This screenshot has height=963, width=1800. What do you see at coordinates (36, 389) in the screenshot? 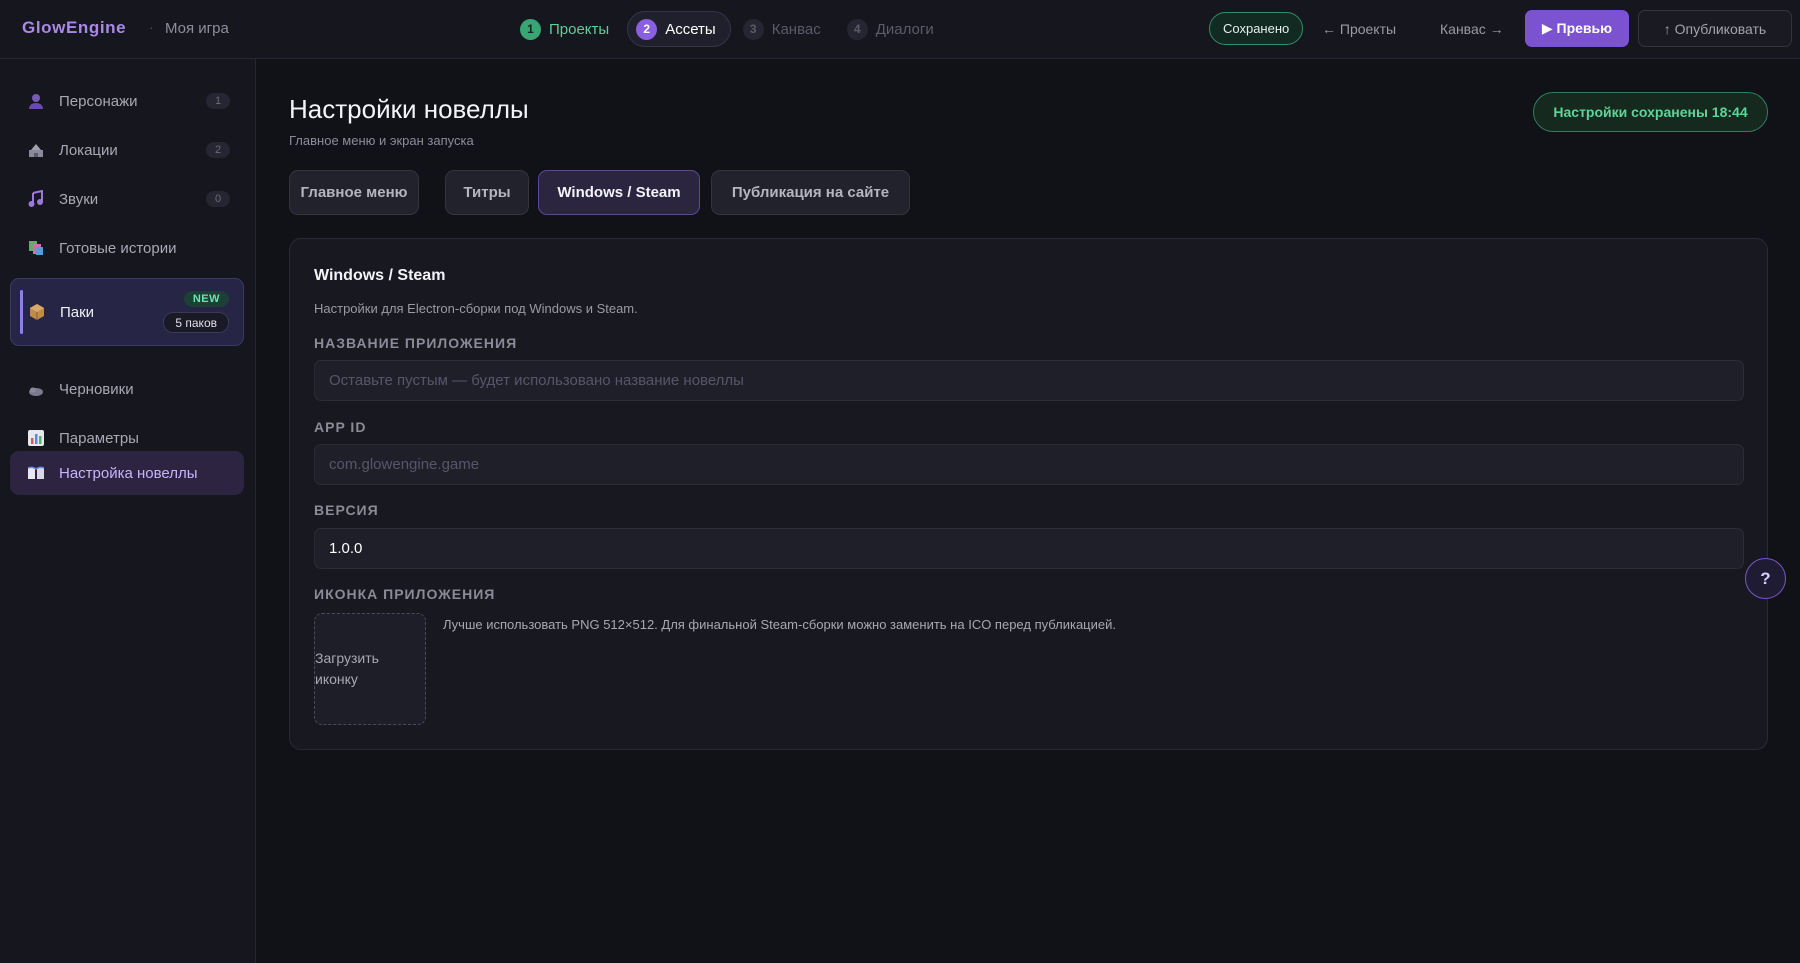
I see `drafts-icon` at bounding box center [36, 389].